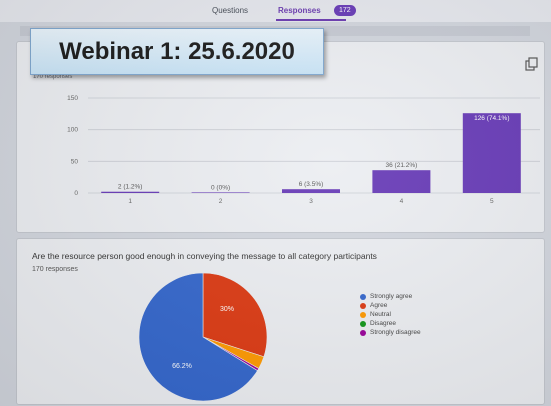 Image resolution: width=551 pixels, height=406 pixels. Describe the element at coordinates (395, 332) in the screenshot. I see `legend-label: Strongly disagree` at that location.